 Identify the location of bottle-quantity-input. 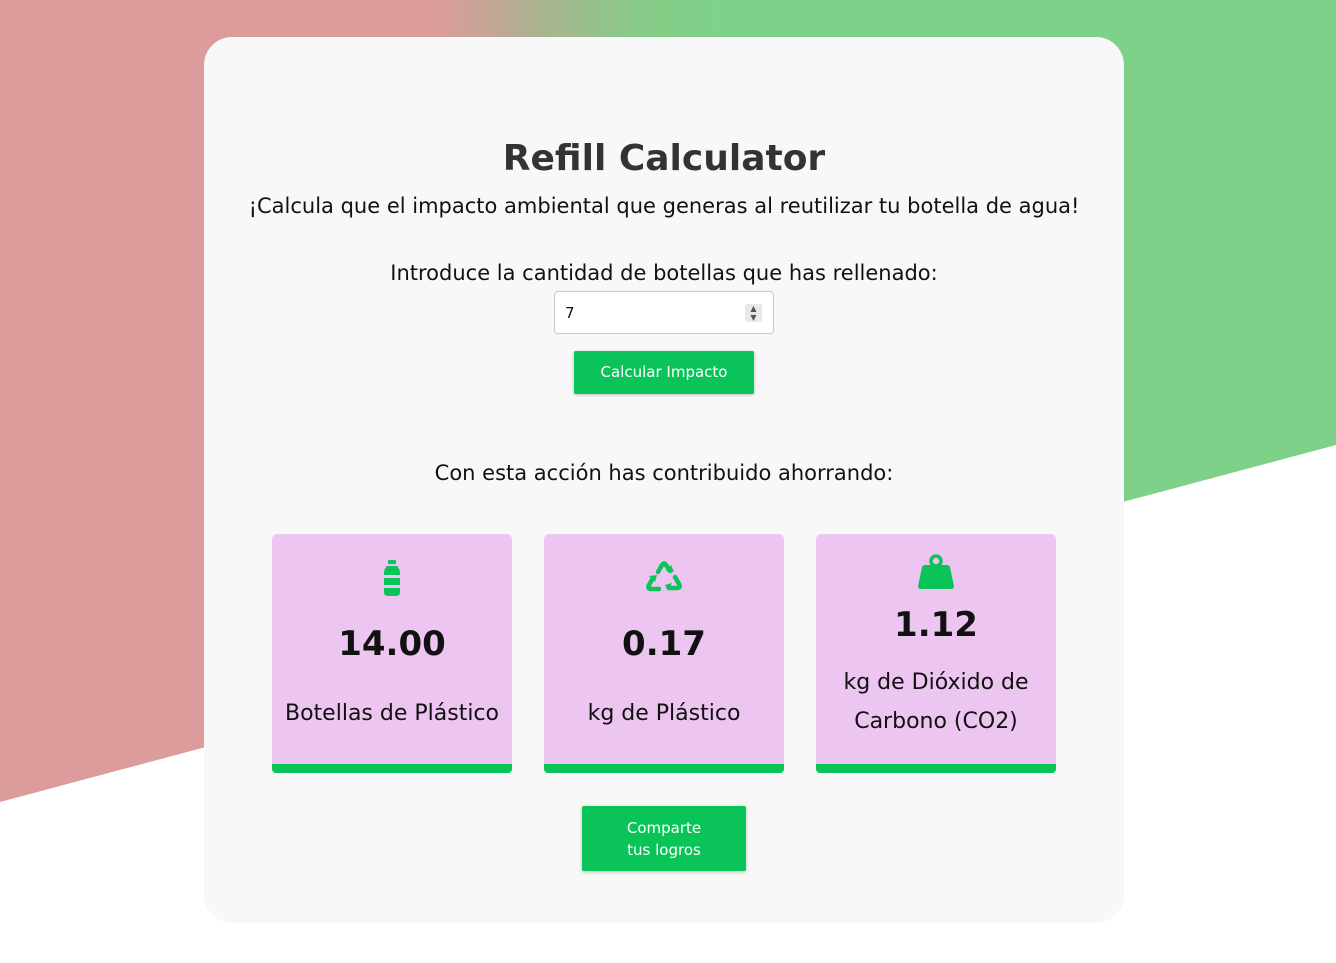
(664, 312).